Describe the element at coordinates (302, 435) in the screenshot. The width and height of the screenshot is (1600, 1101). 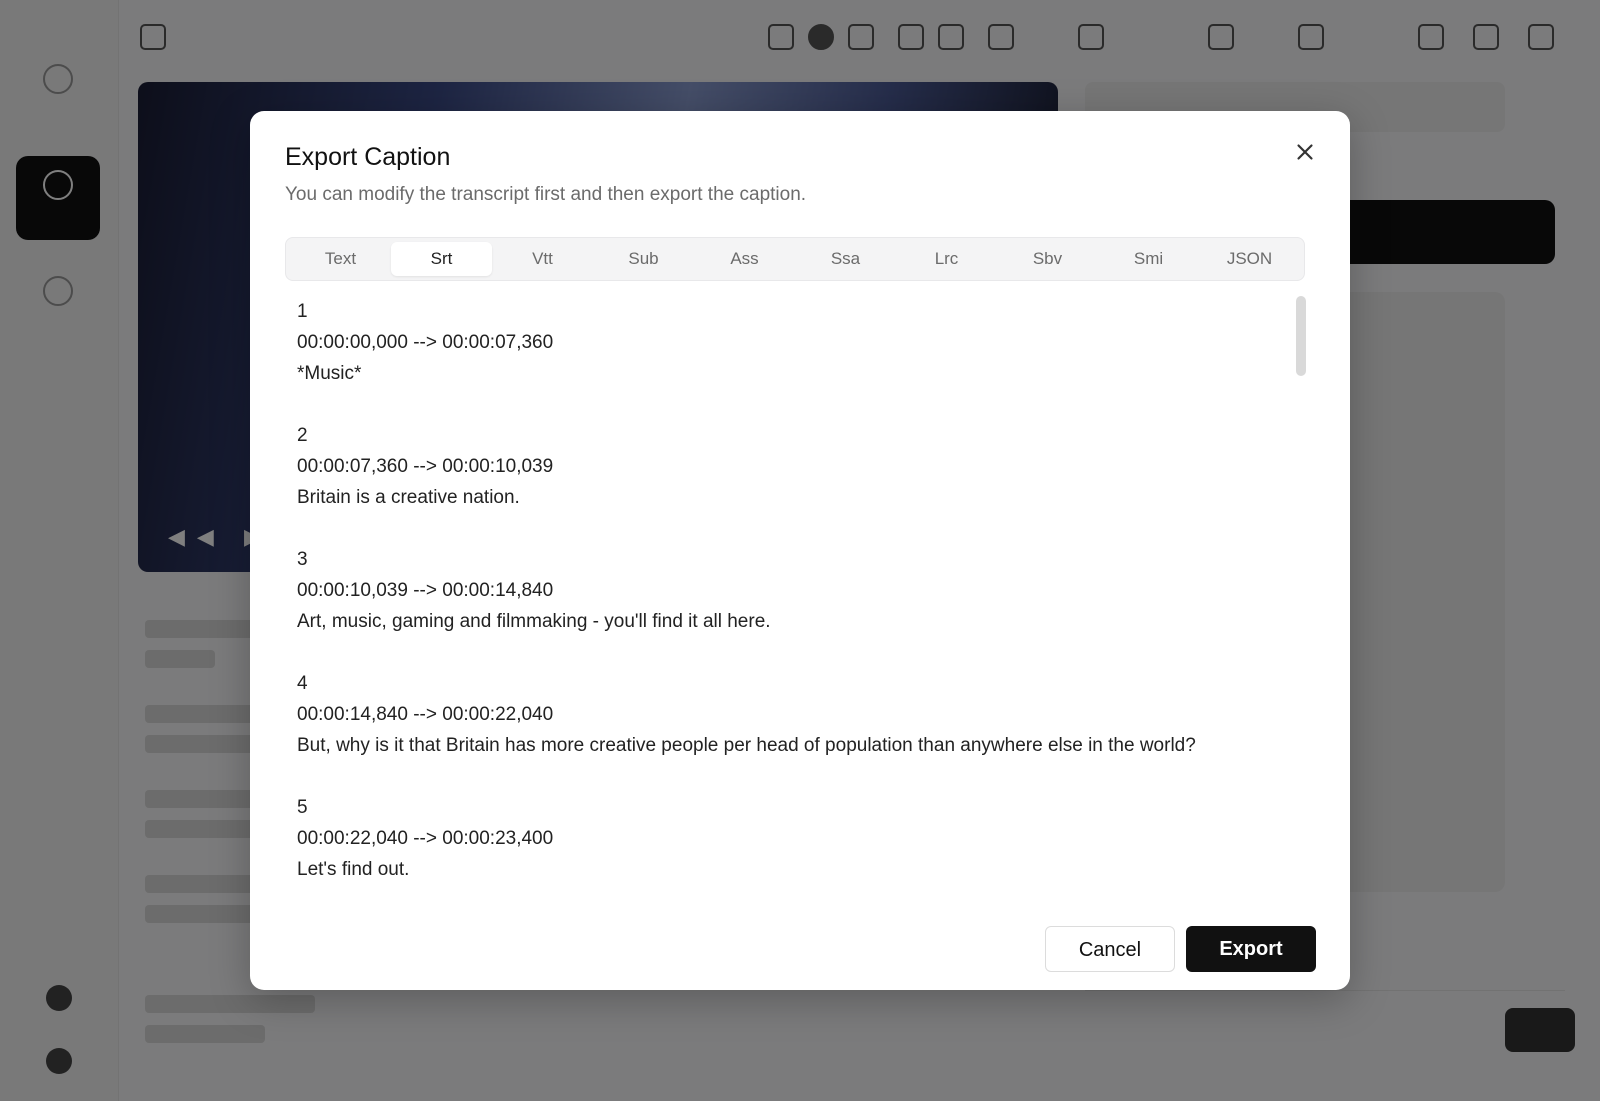
I see `cue-index: 2` at that location.